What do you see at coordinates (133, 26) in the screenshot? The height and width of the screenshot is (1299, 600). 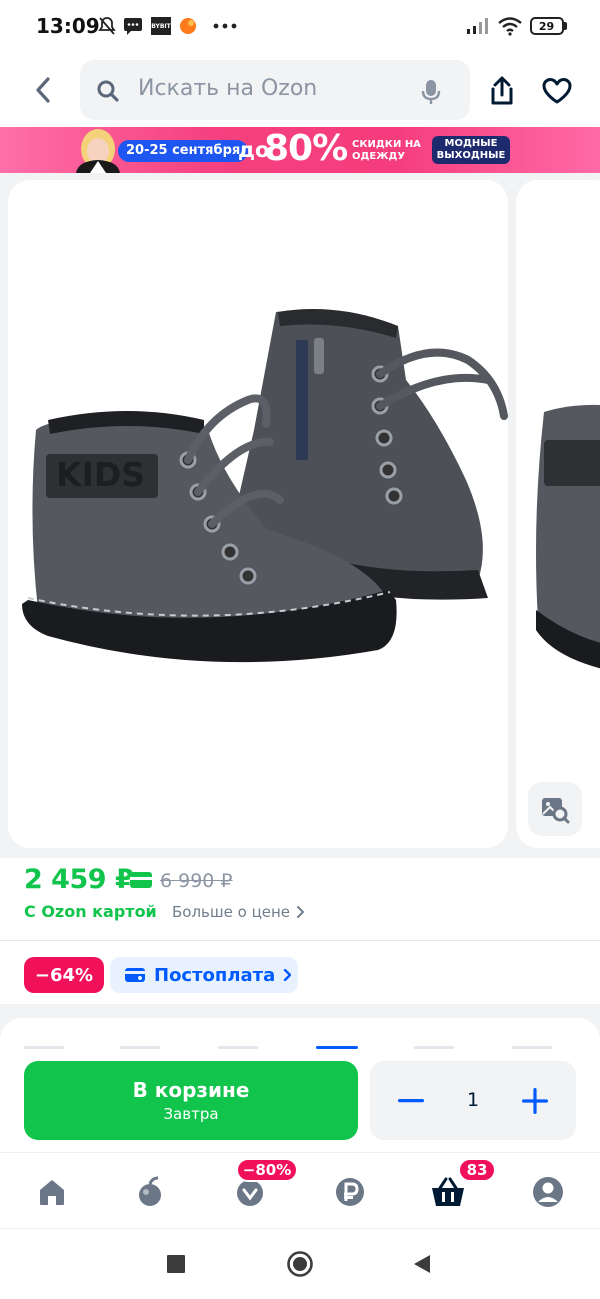 I see `message-icon` at bounding box center [133, 26].